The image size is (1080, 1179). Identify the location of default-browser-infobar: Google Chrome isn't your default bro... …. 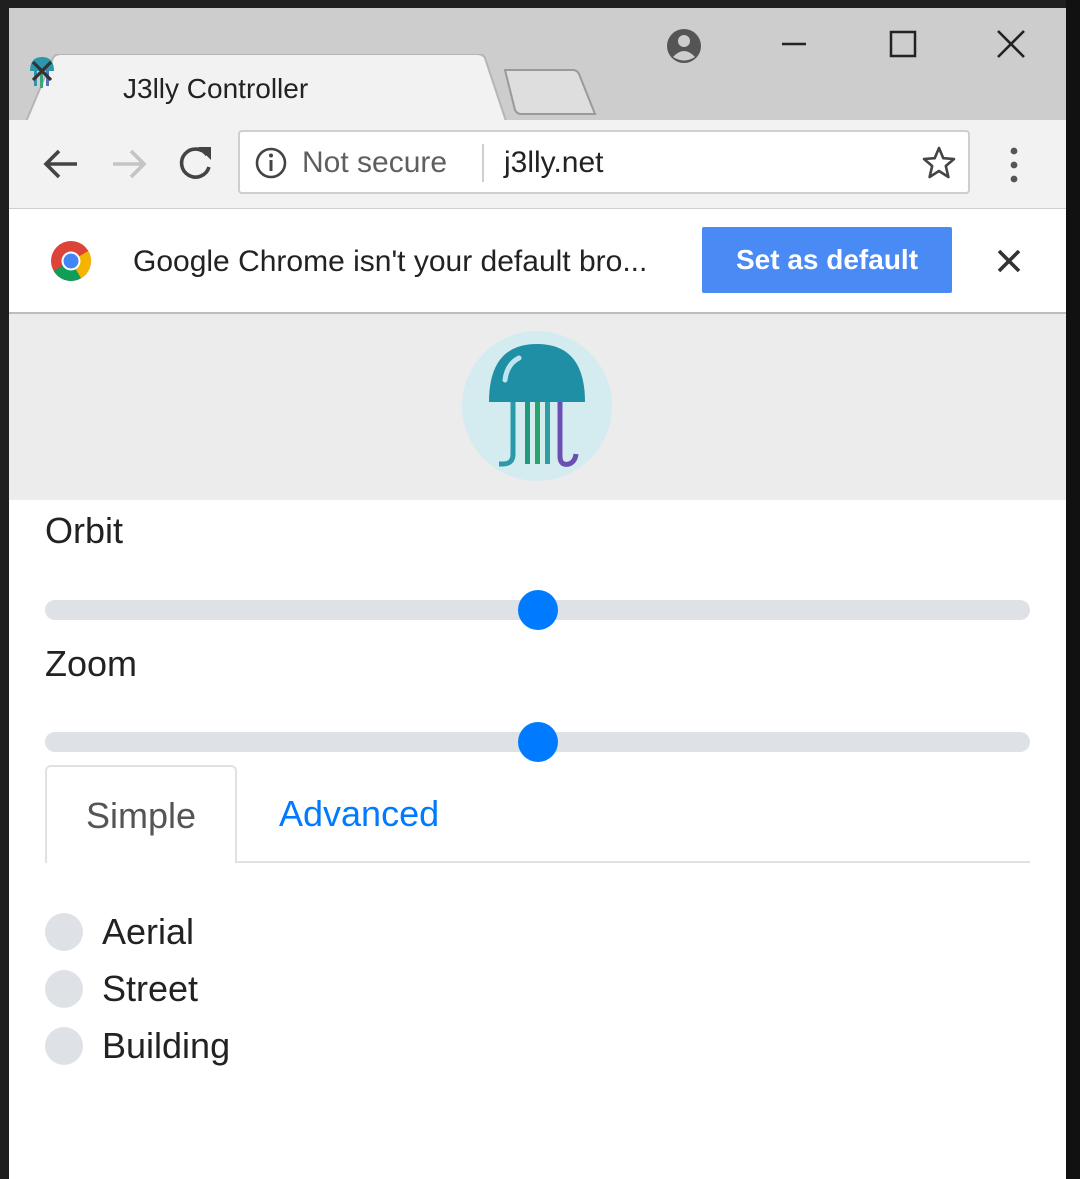
(537, 261).